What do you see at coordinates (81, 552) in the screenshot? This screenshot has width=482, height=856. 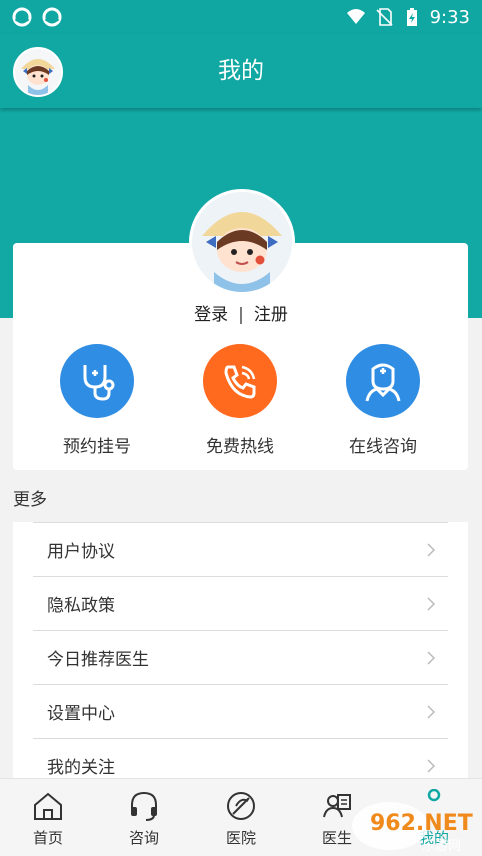 I see `menu-item-label: 用户协议` at bounding box center [81, 552].